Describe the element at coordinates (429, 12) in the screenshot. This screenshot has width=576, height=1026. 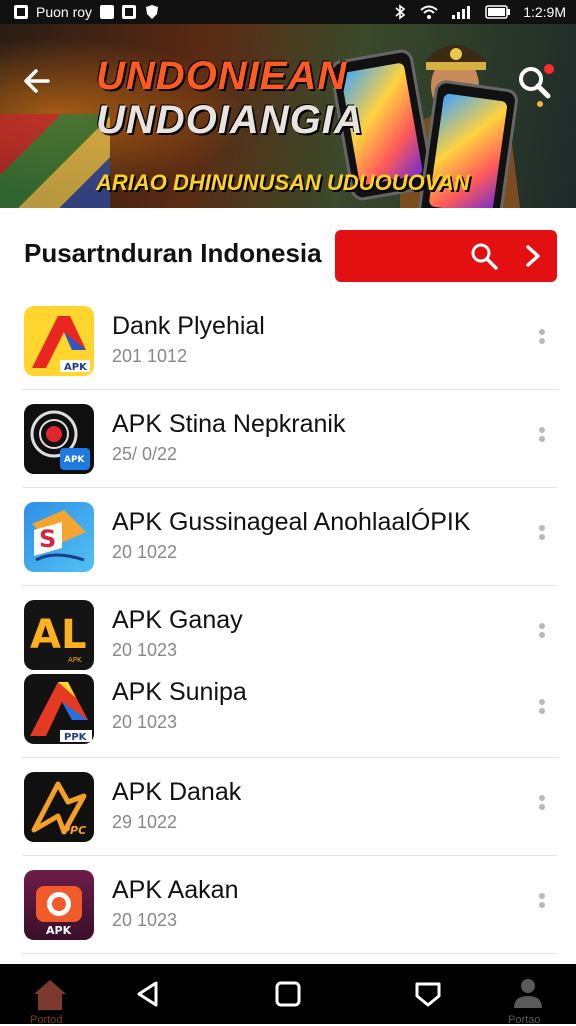
I see `wifi-icon` at that location.